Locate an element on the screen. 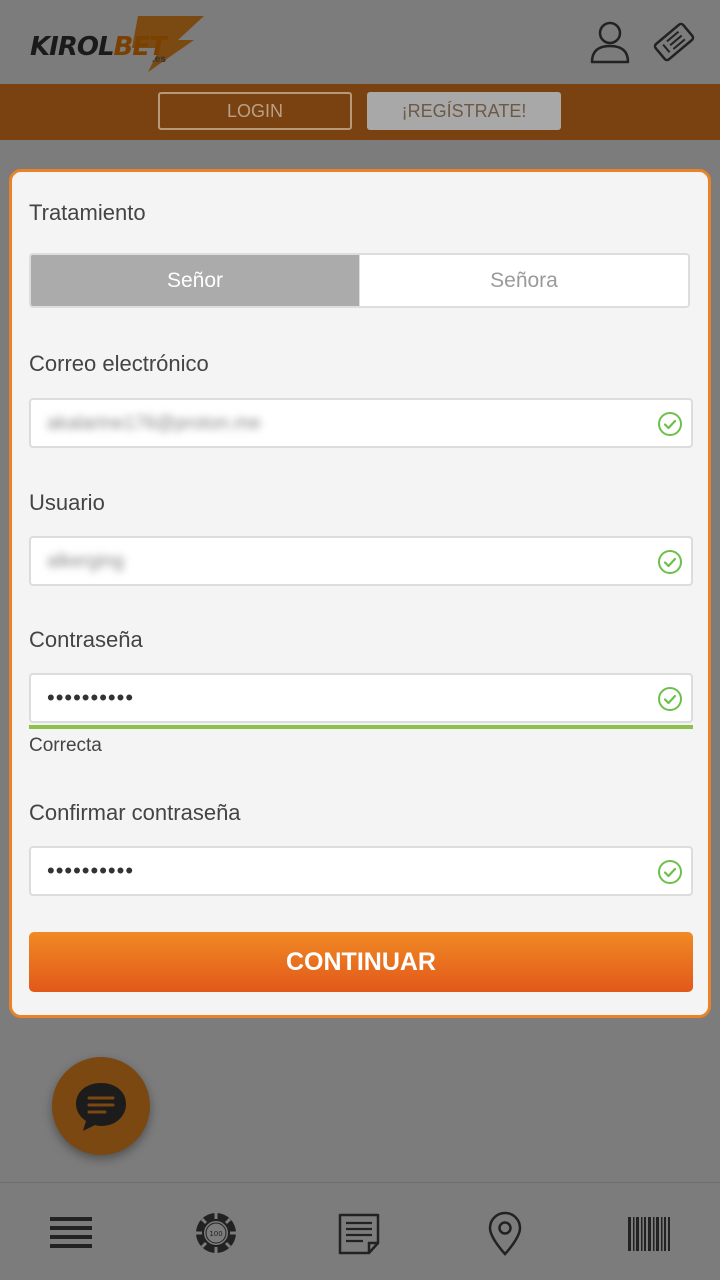  chat-button is located at coordinates (101, 1106).